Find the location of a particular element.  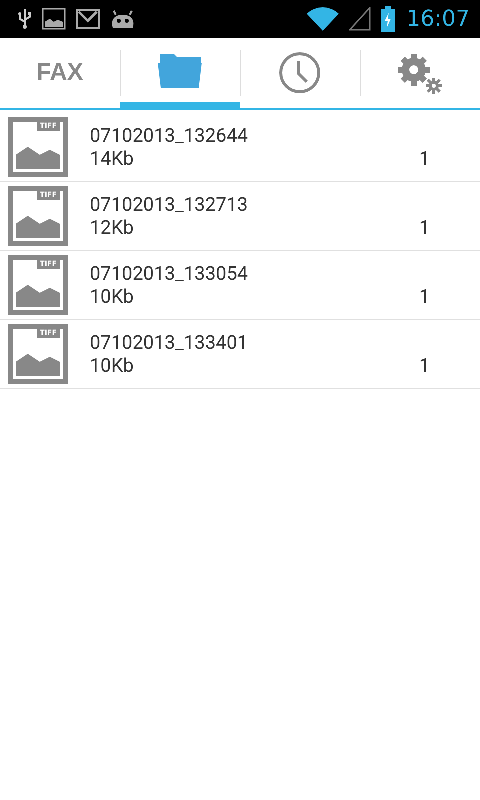

mail-icon is located at coordinates (88, 19).